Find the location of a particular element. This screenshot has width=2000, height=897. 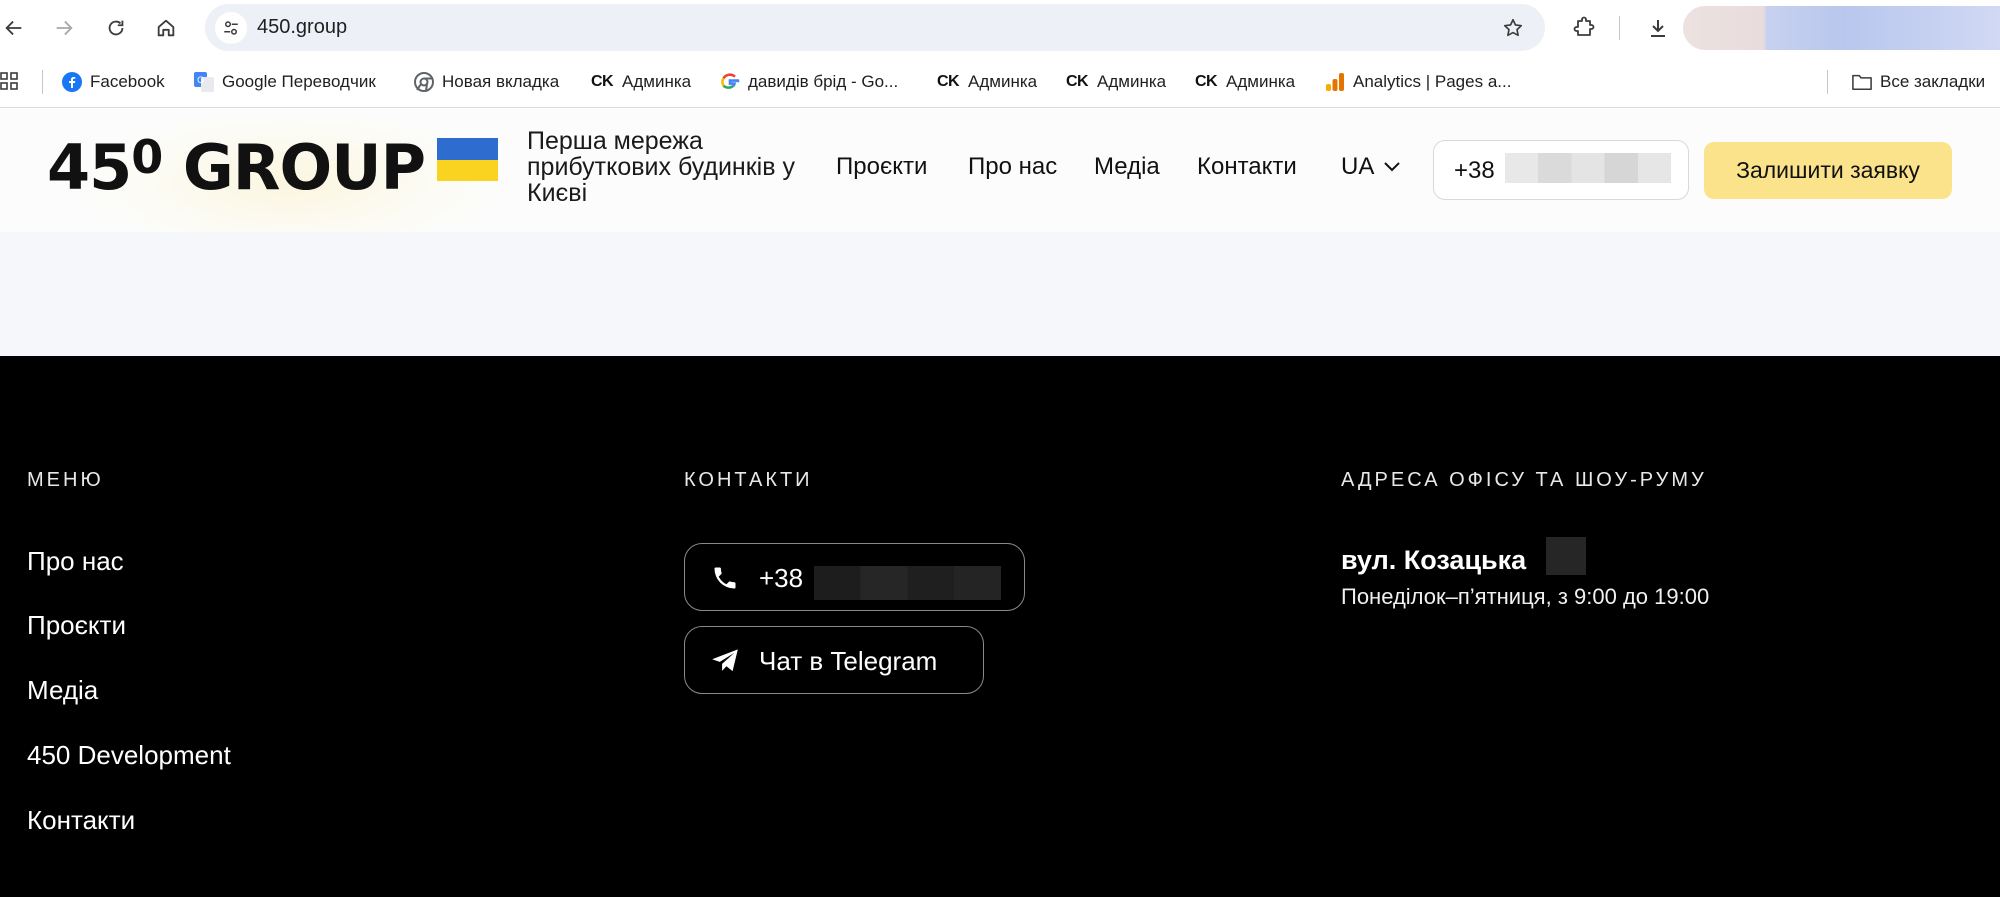

bookmark-admin-2: CK Админка is located at coordinates (986, 82).